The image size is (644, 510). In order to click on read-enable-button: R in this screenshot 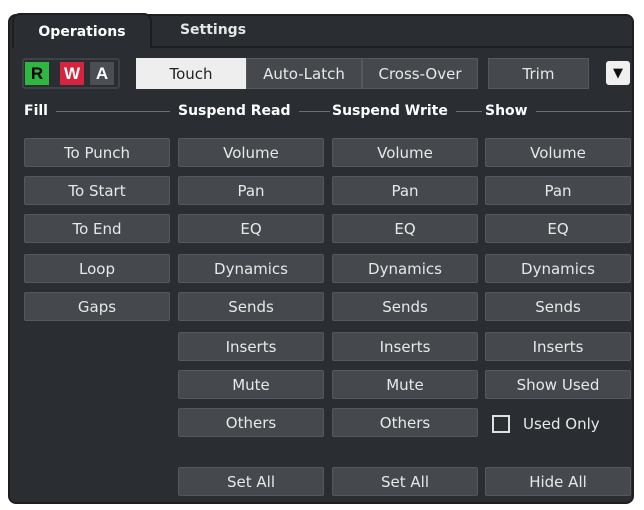, I will do `click(37, 73)`.